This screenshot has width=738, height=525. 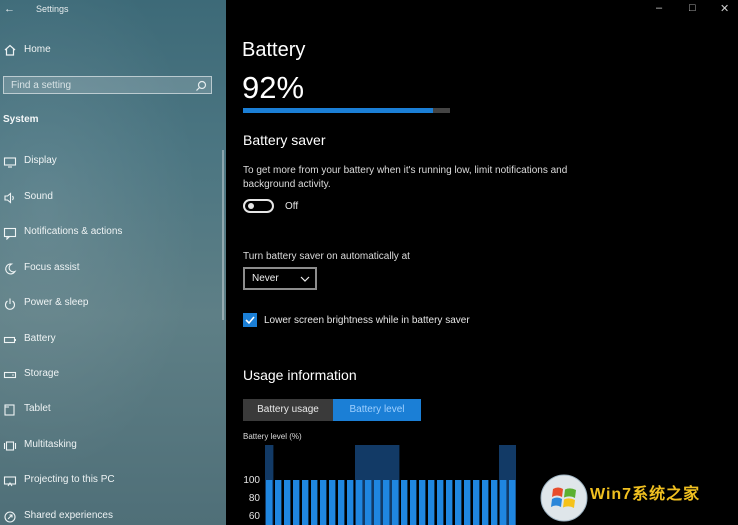 What do you see at coordinates (326, 256) in the screenshot?
I see `auto-battery-saver-label: Turn battery saver on automatically at` at bounding box center [326, 256].